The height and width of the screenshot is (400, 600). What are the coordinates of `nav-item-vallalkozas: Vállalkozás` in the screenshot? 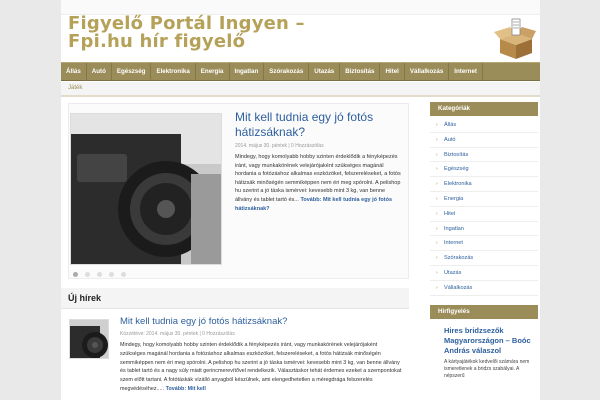 It's located at (427, 71).